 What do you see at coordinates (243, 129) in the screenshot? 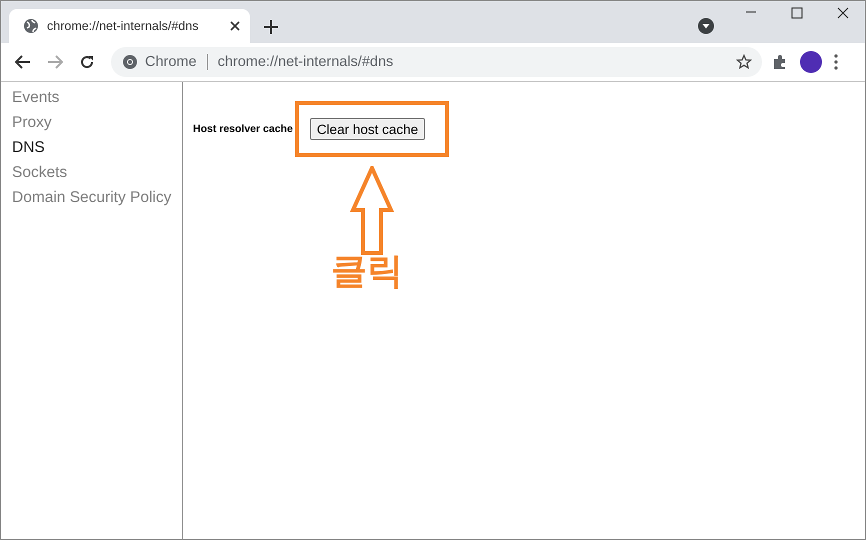
I see `section-label: Host resolver cache` at bounding box center [243, 129].